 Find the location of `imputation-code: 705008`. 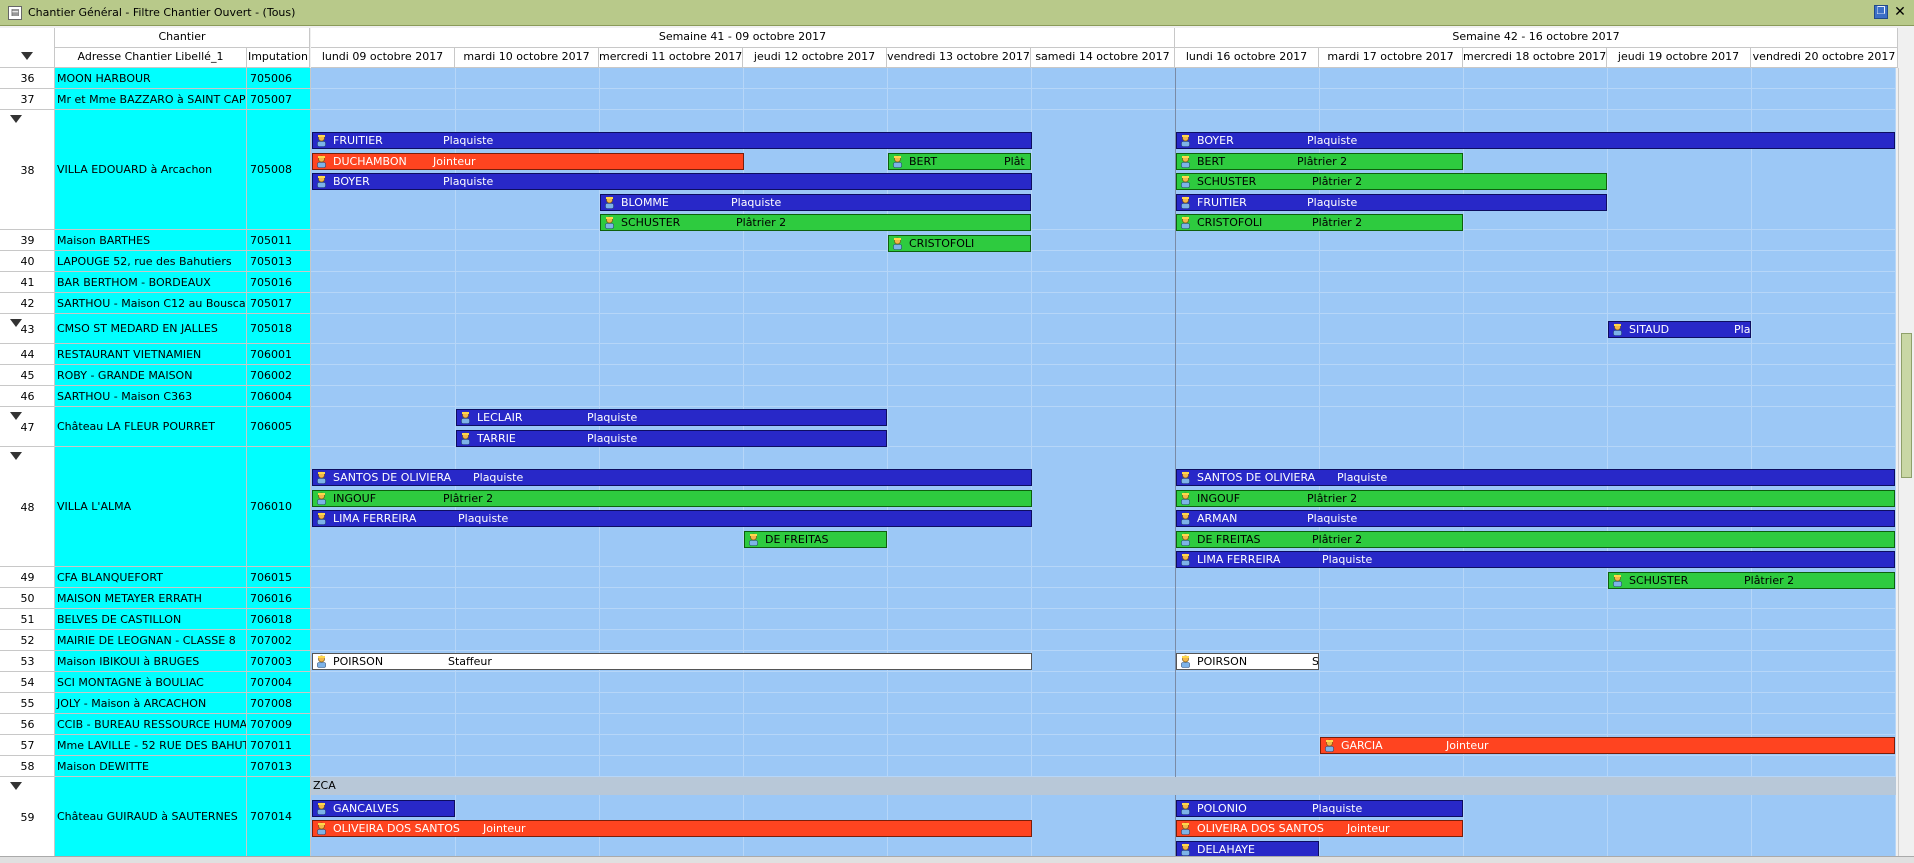

imputation-code: 705008 is located at coordinates (279, 170).